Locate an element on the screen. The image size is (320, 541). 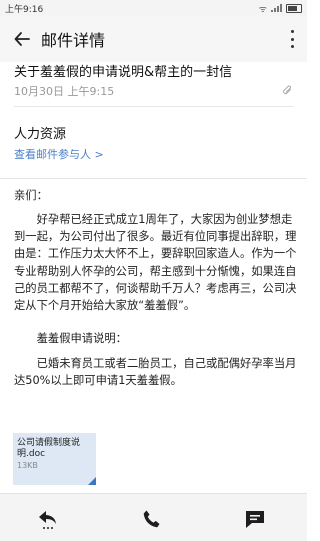
status-bar: 上午9:16 ᯤ is located at coordinates (153, 8).